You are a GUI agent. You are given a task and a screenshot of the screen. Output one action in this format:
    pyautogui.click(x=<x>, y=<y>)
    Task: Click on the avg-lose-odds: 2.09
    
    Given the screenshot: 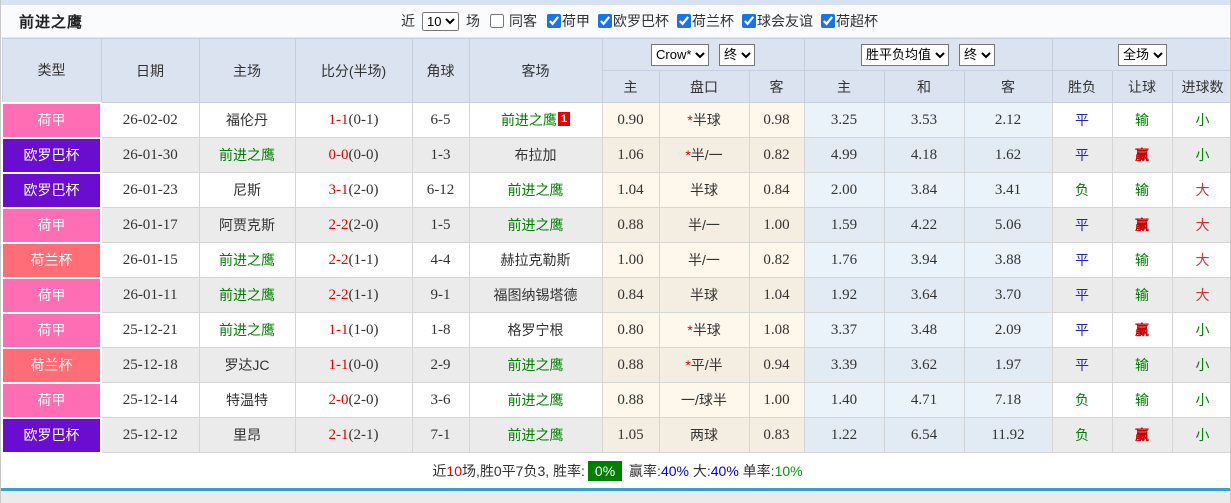 What is the action you would take?
    pyautogui.click(x=1008, y=330)
    